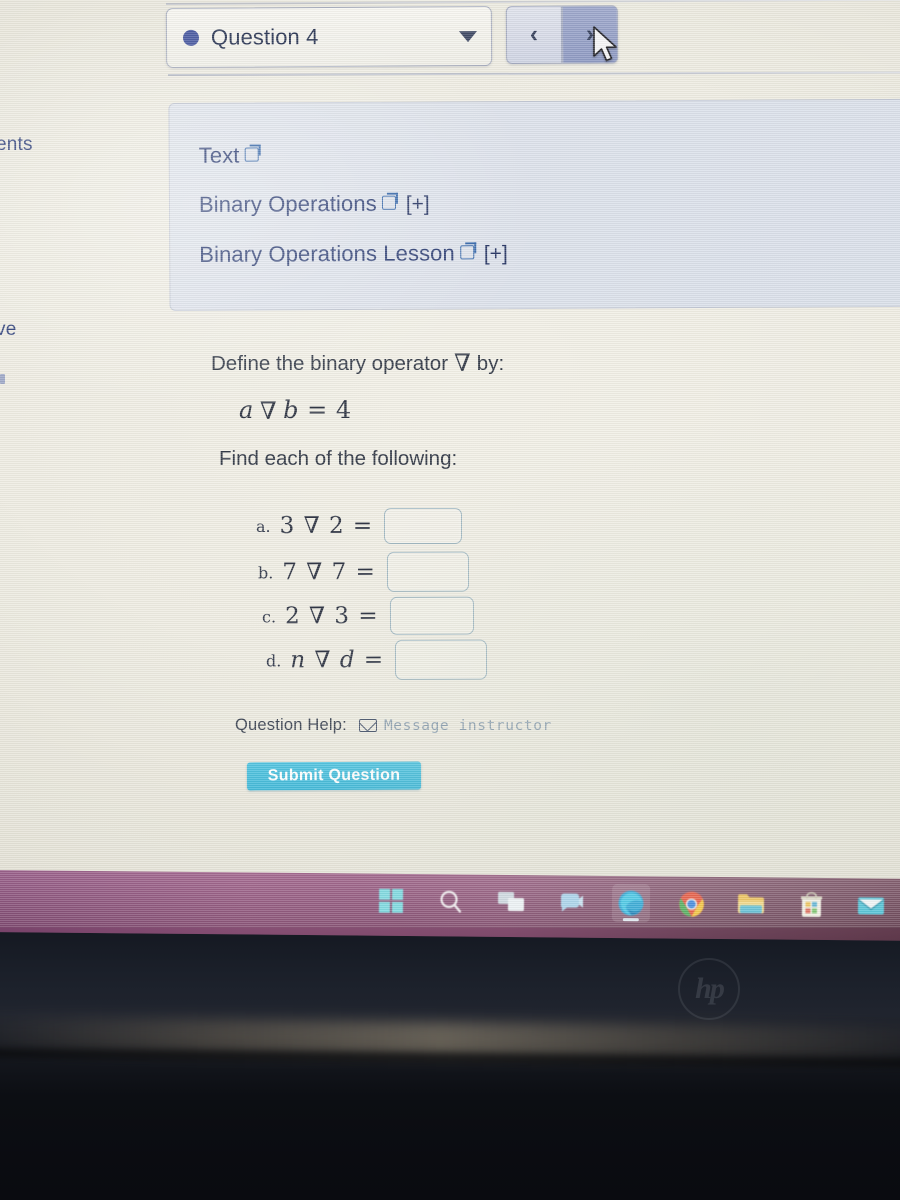  I want to click on question-selector-label: Question 4, so click(264, 37).